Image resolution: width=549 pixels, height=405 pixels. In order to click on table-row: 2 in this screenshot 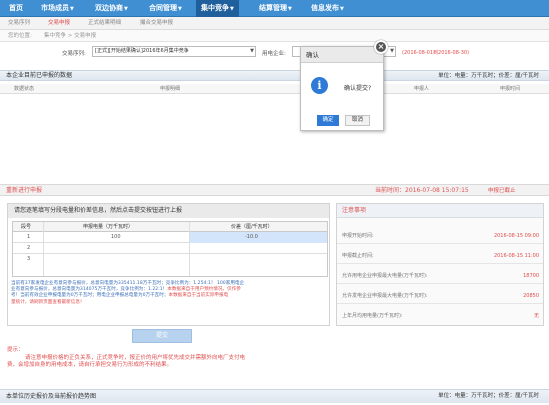, I will do `click(170, 248)`.